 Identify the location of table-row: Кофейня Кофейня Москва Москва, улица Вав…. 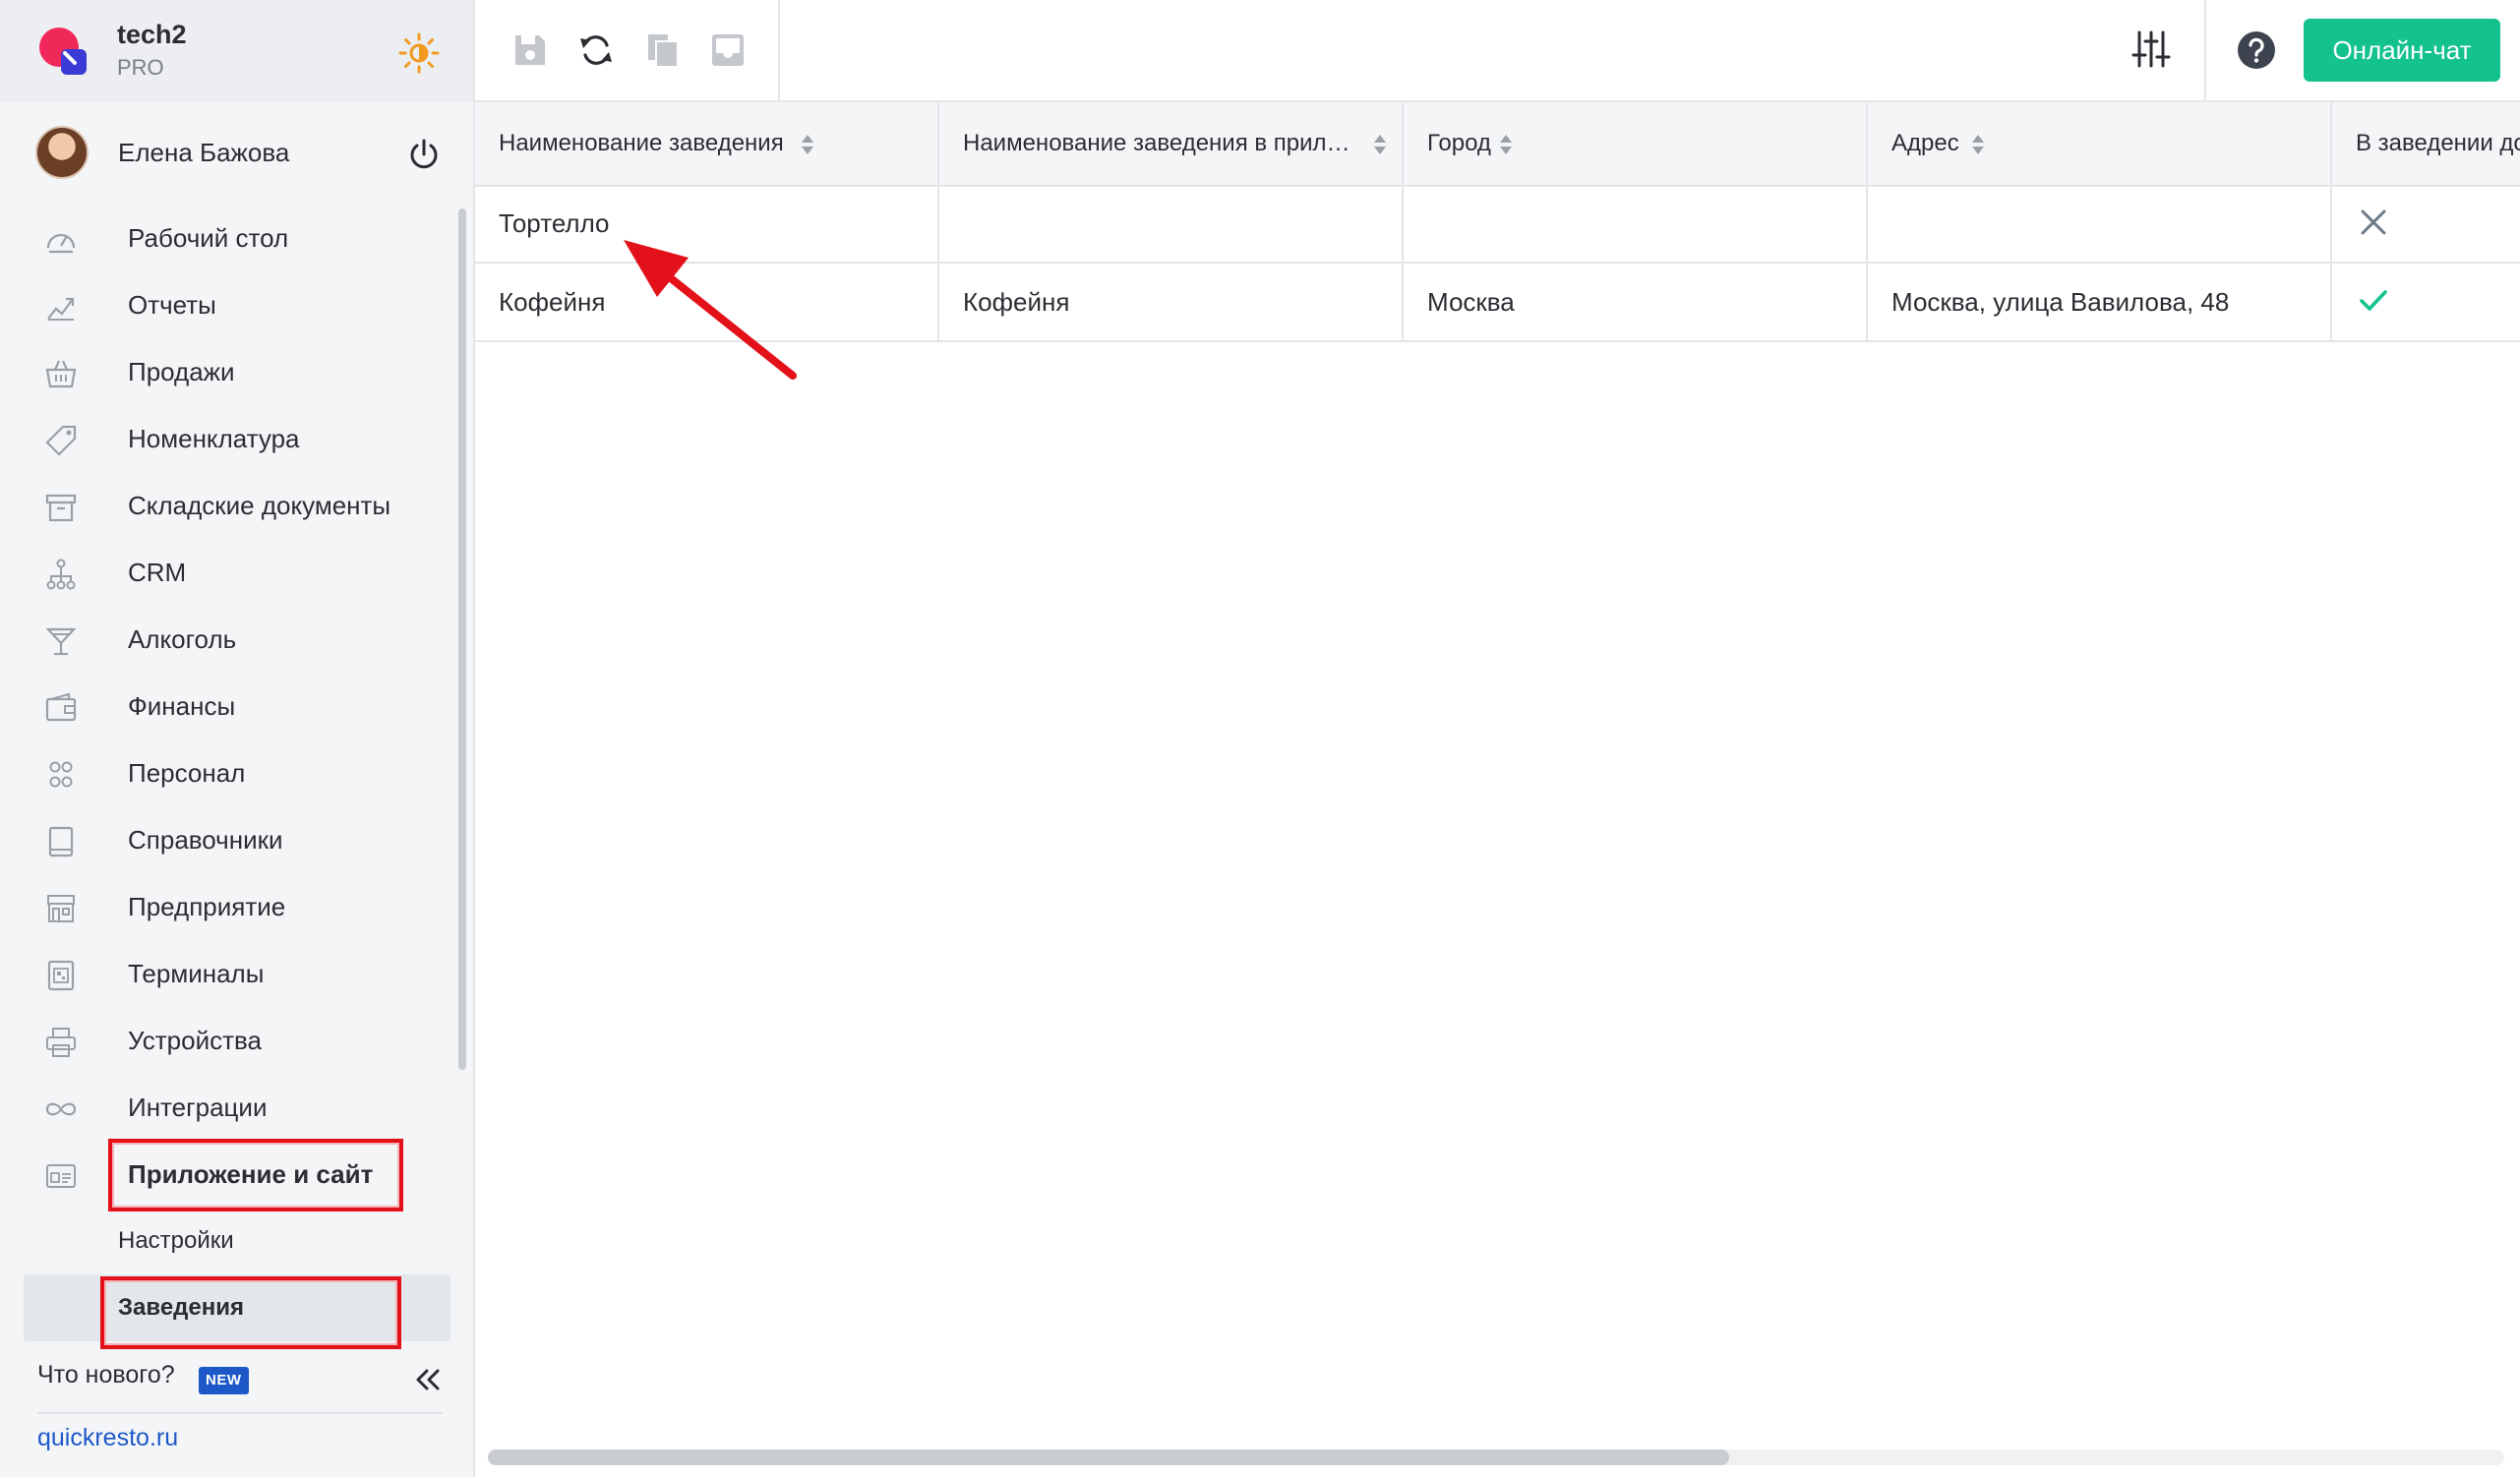
(1497, 303).